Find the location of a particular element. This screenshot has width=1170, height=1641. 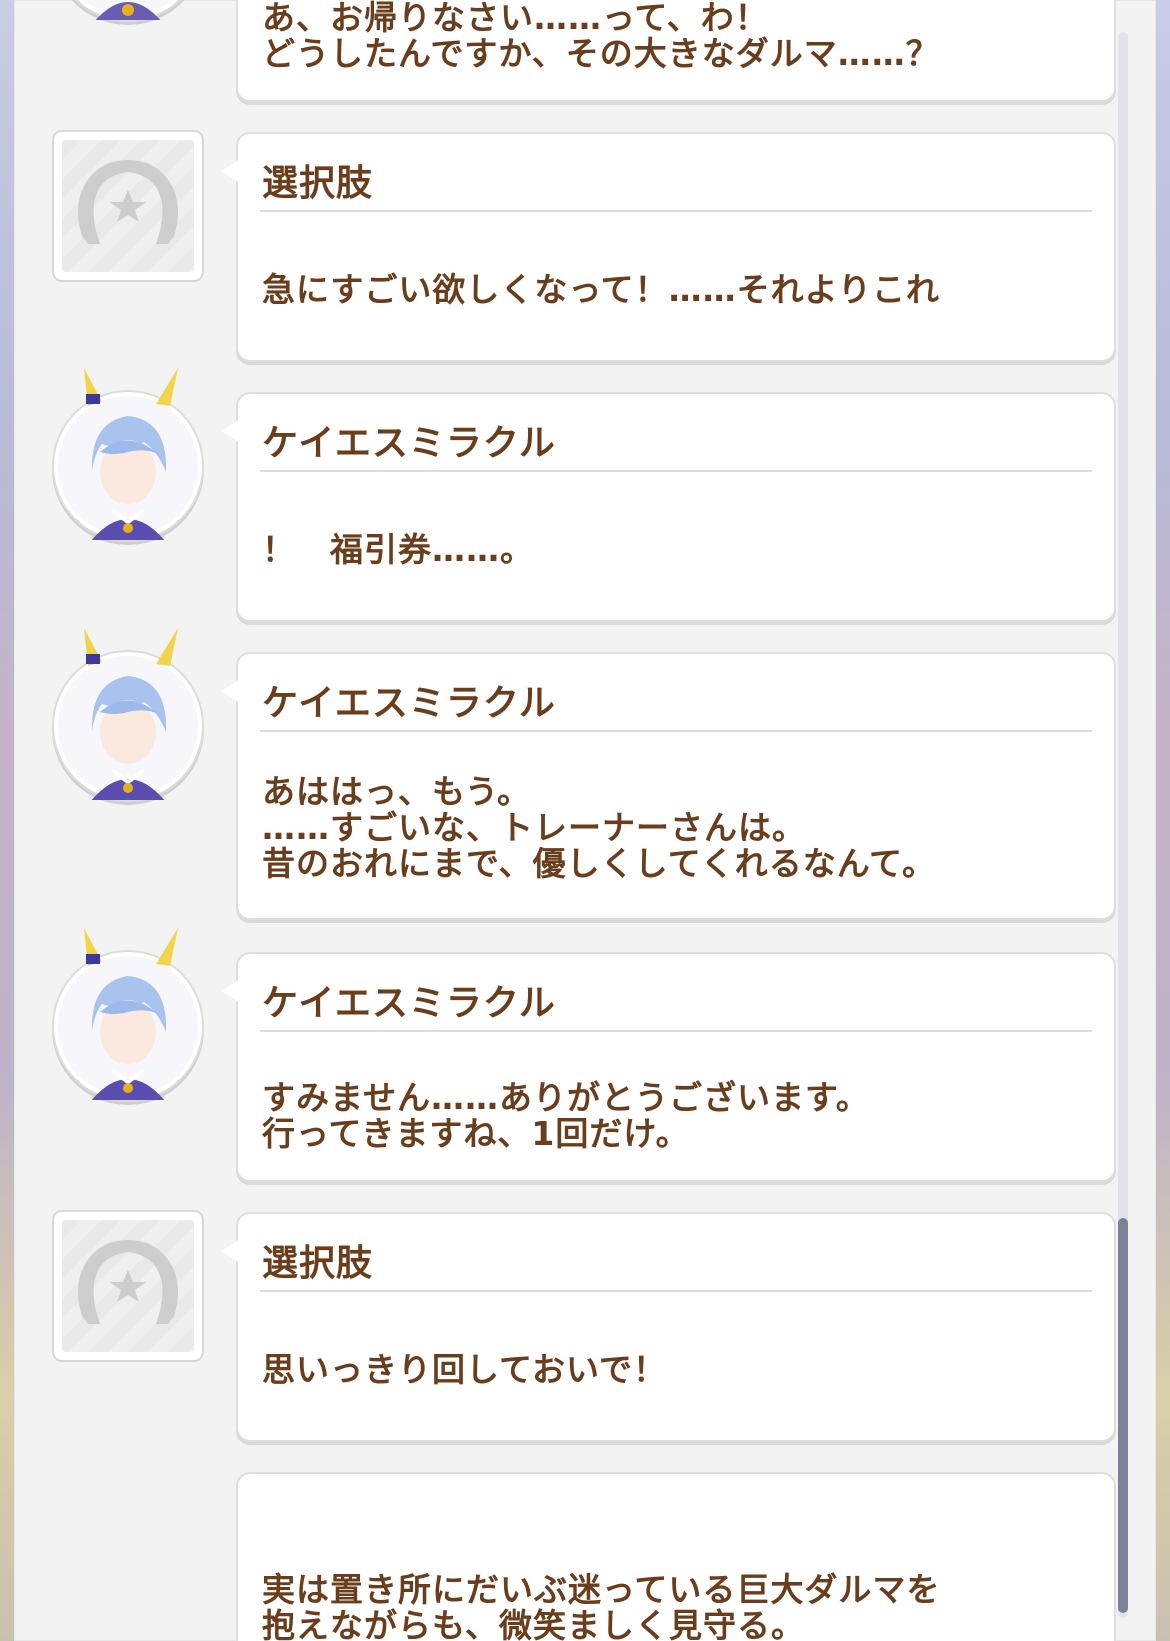

message-bubble: 選択肢 急にすごい欲しくなって！……それよりこれ is located at coordinates (669, 247).